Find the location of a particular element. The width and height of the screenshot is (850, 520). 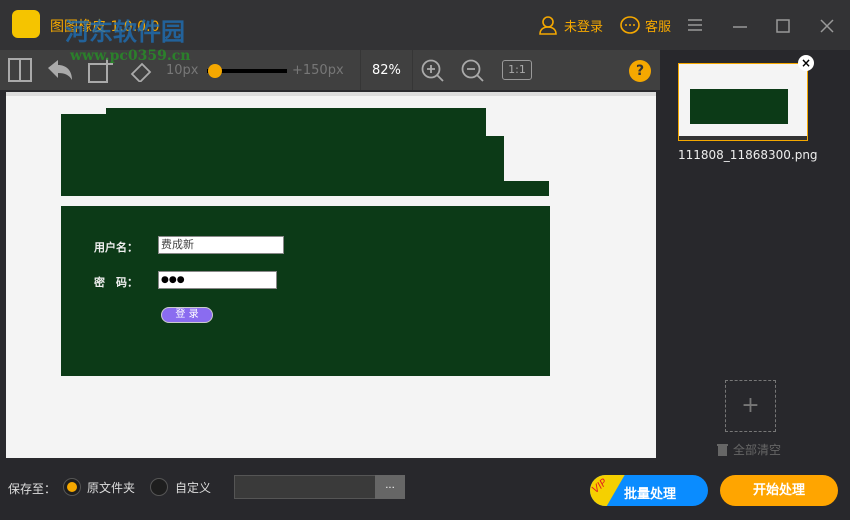

service-label: 客服 is located at coordinates (658, 27).